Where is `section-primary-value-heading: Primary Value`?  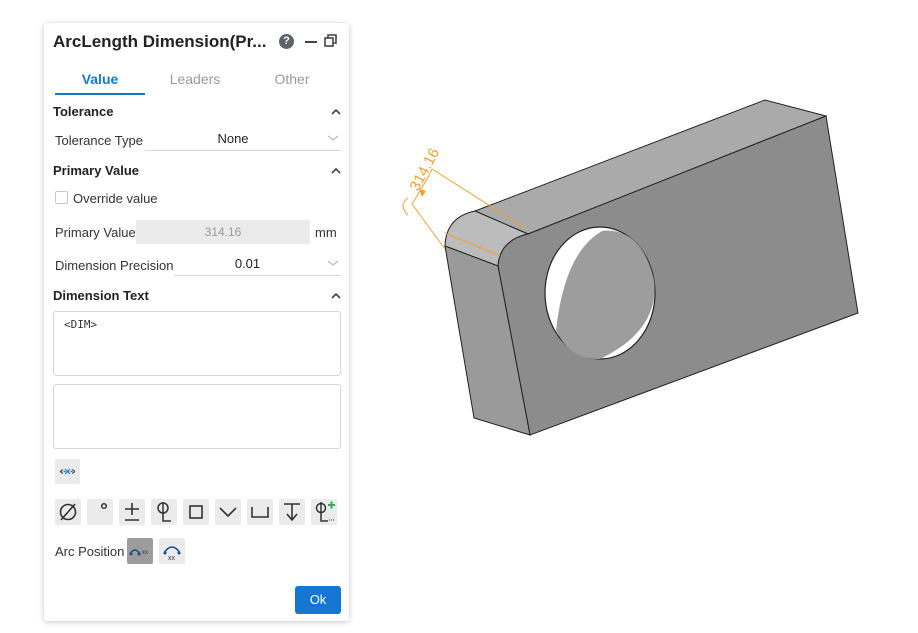
section-primary-value-heading: Primary Value is located at coordinates (96, 170).